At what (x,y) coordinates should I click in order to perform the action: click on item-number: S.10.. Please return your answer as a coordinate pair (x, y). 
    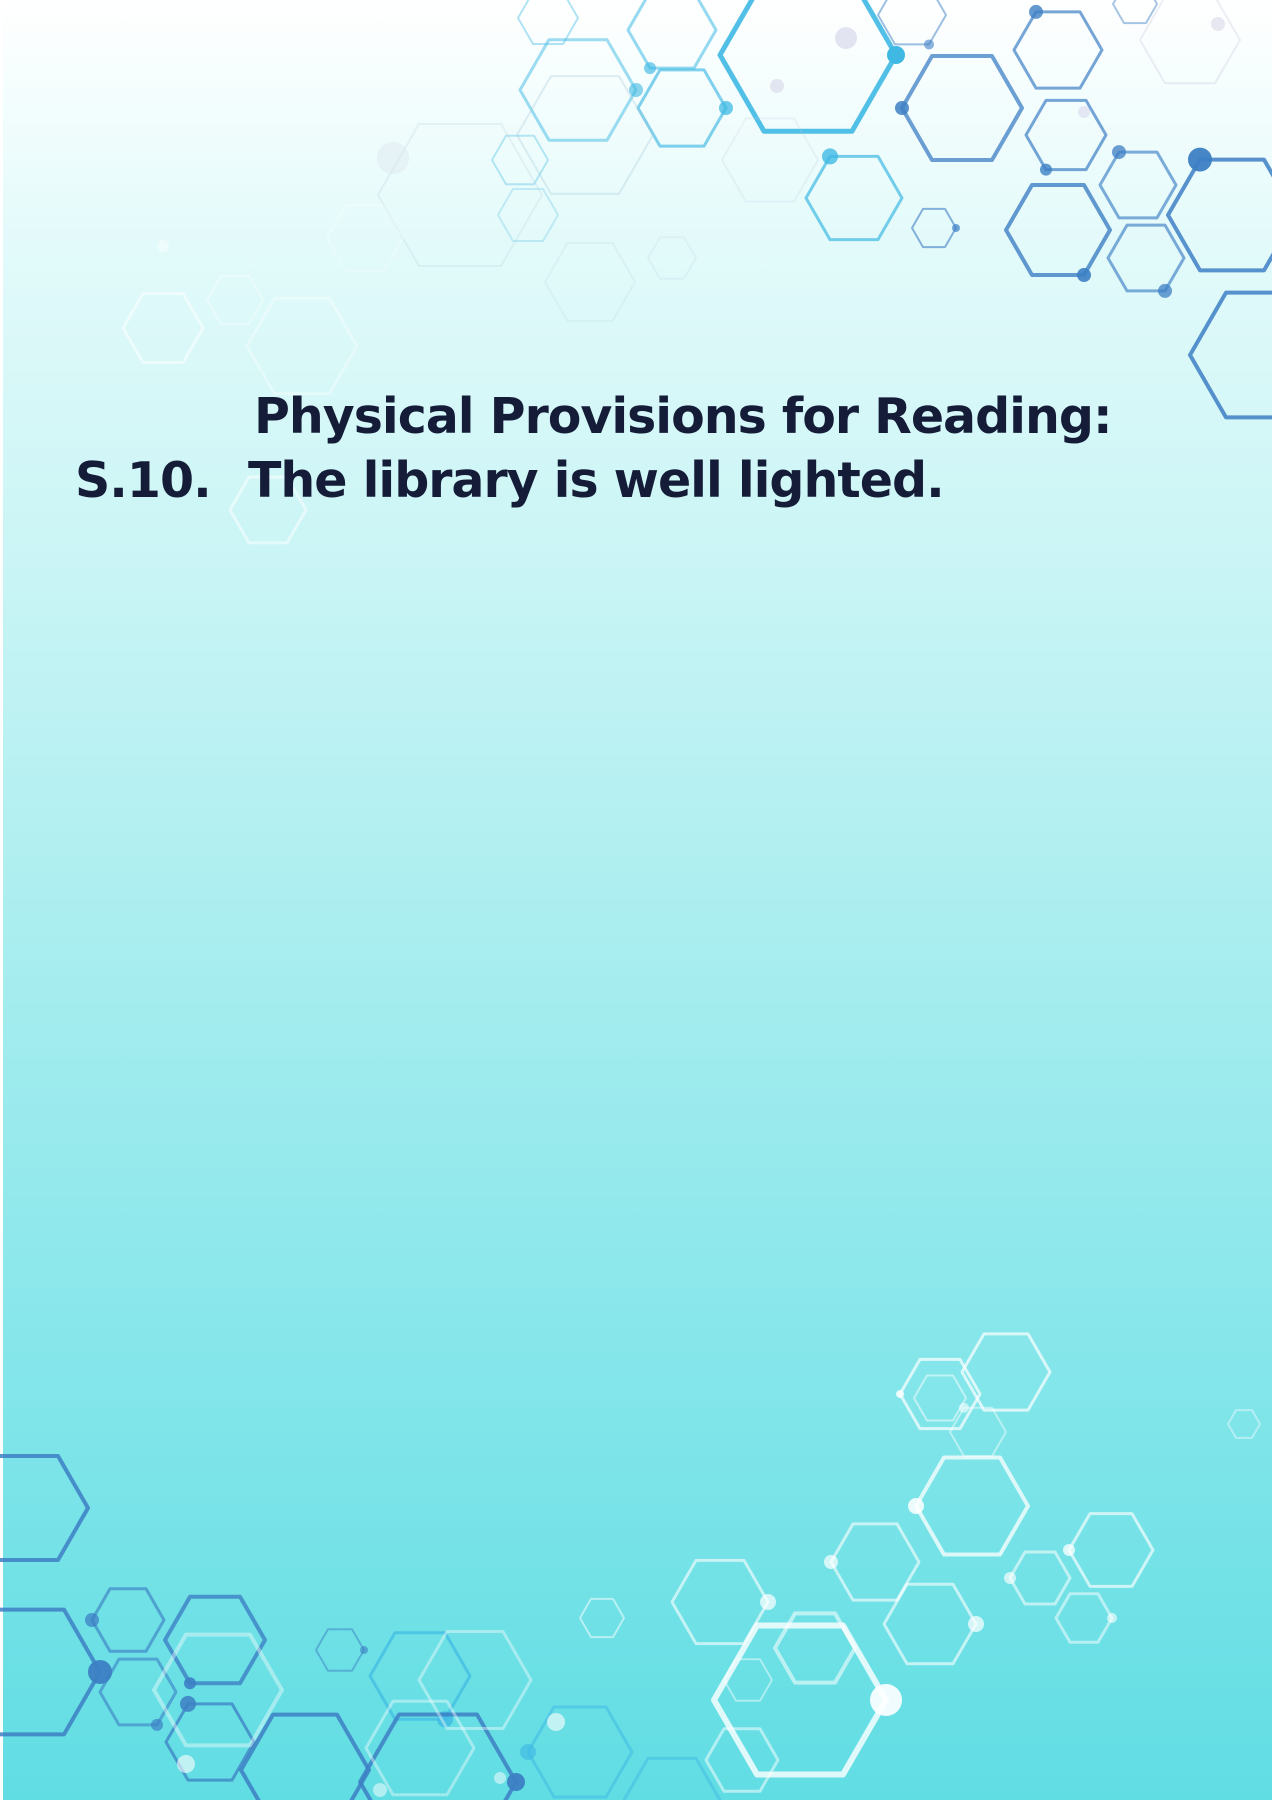
    Looking at the image, I should click on (143, 480).